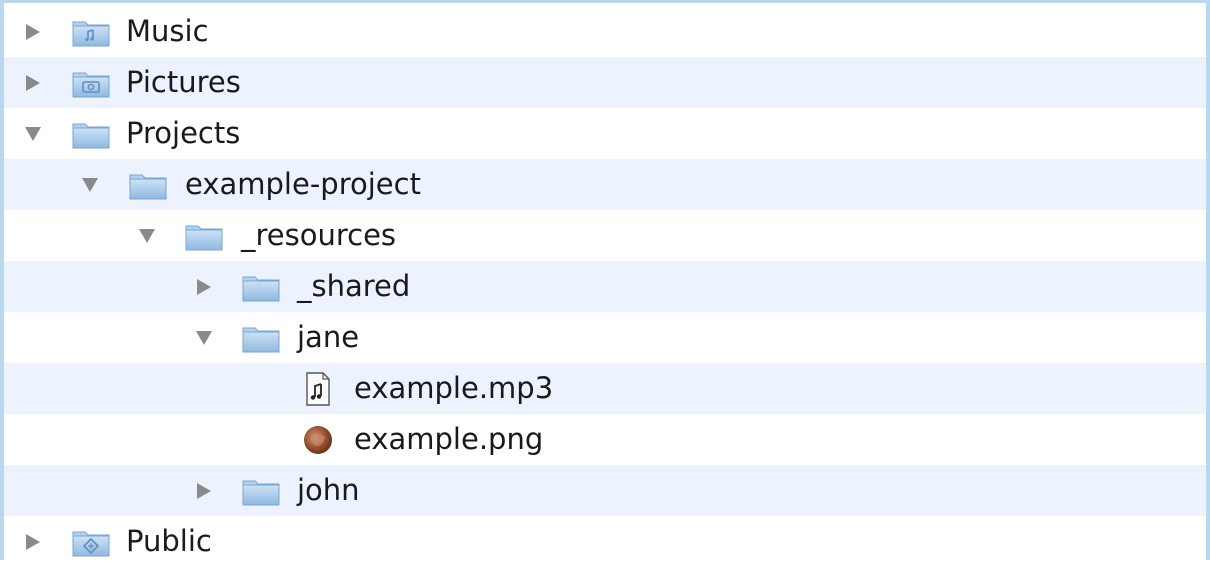  Describe the element at coordinates (183, 82) in the screenshot. I see `tree-item-label: Pictures` at that location.